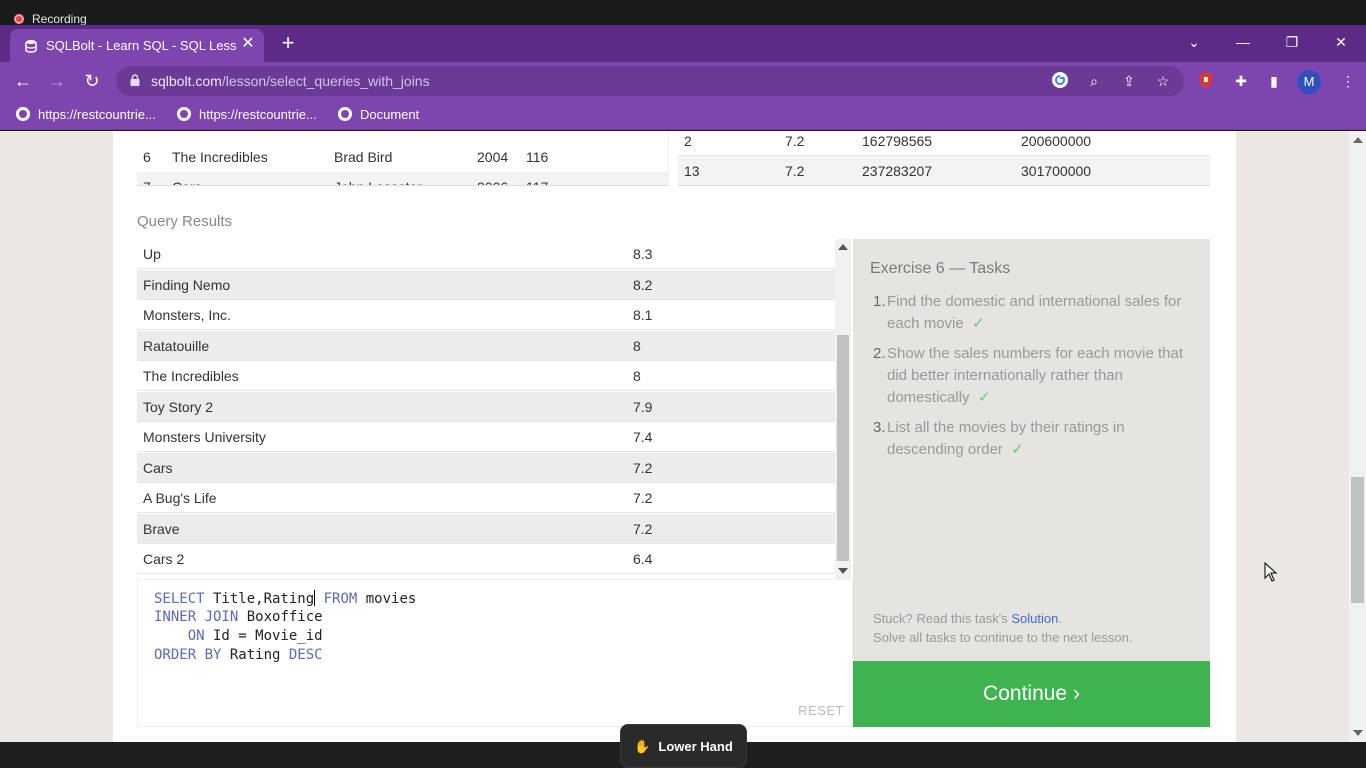  Describe the element at coordinates (692, 171) in the screenshot. I see `table-cell: 13` at that location.